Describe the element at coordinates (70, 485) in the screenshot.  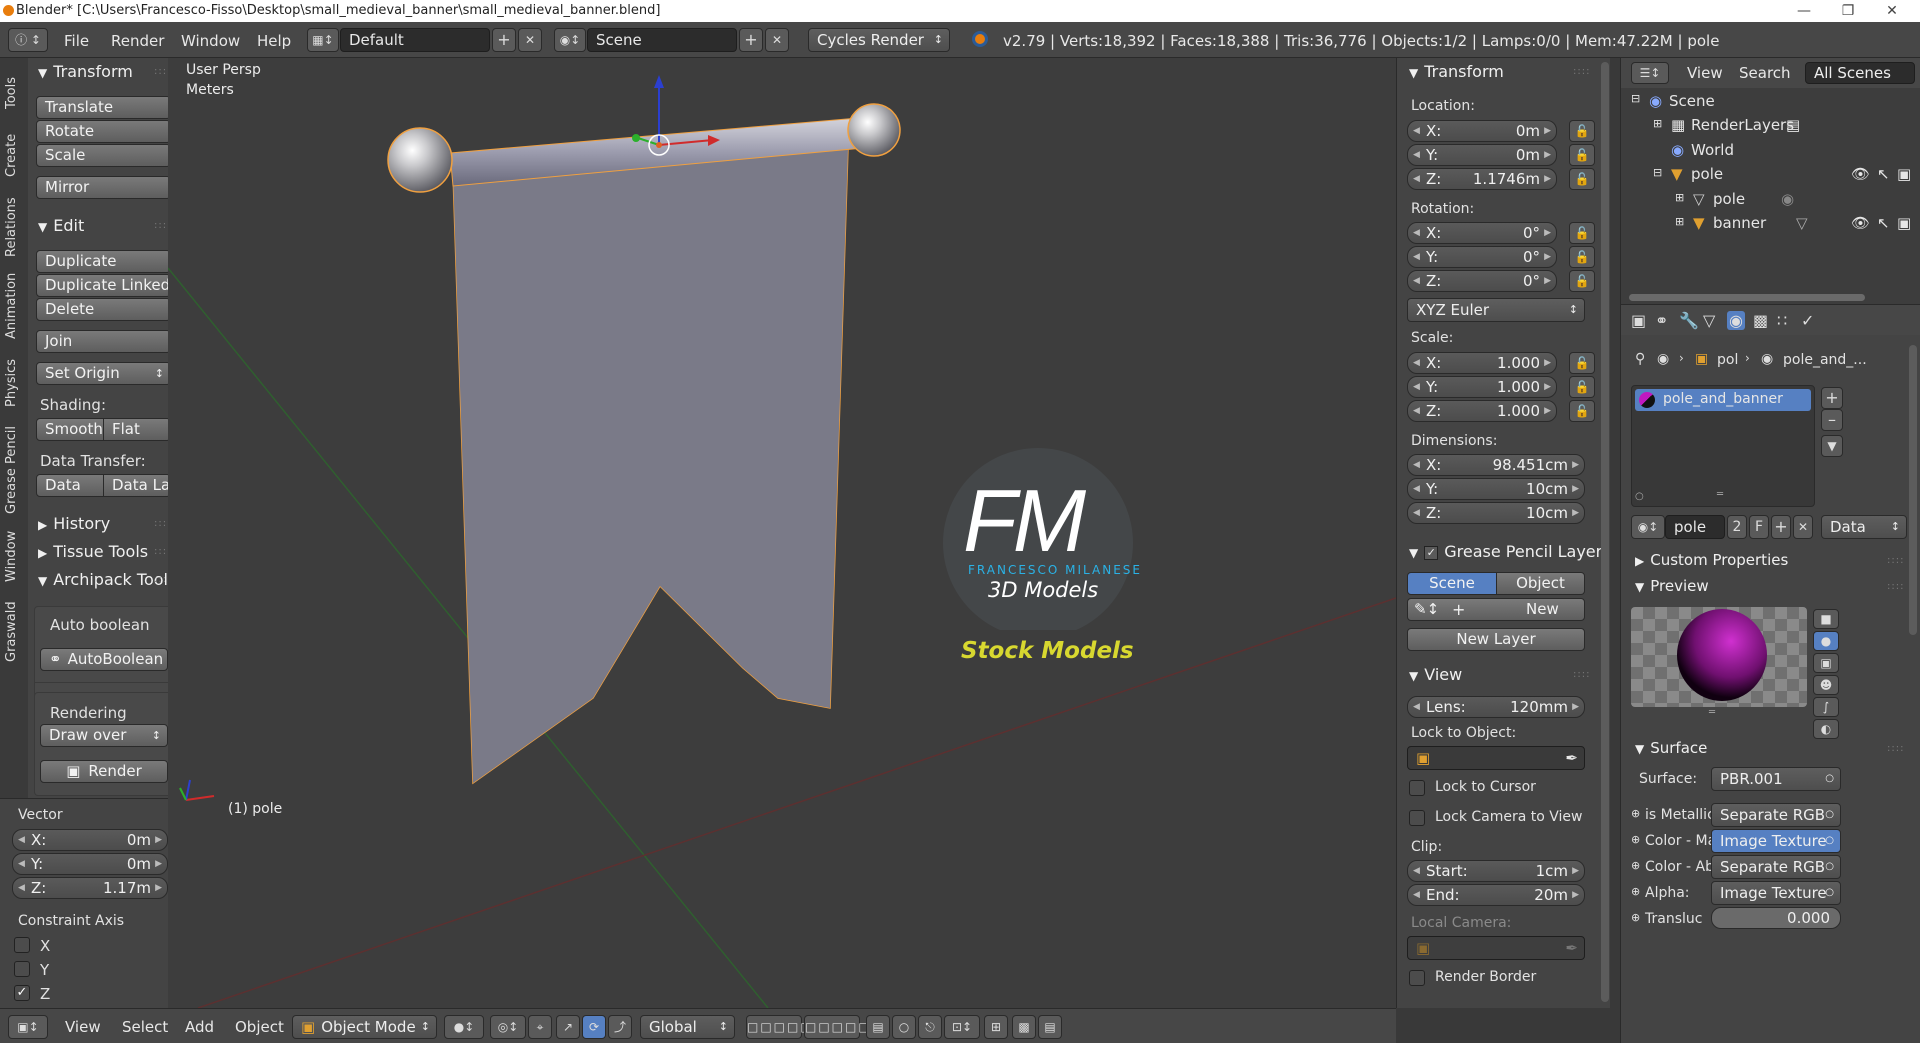
I see `data-transfer-button: Data` at that location.